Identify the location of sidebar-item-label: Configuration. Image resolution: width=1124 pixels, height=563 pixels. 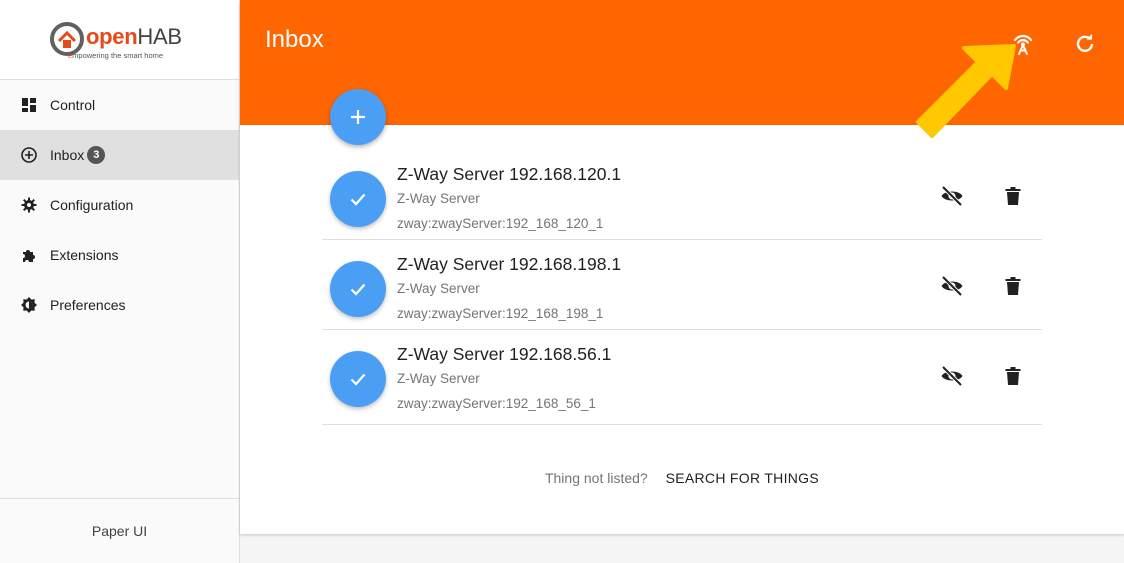
(92, 205).